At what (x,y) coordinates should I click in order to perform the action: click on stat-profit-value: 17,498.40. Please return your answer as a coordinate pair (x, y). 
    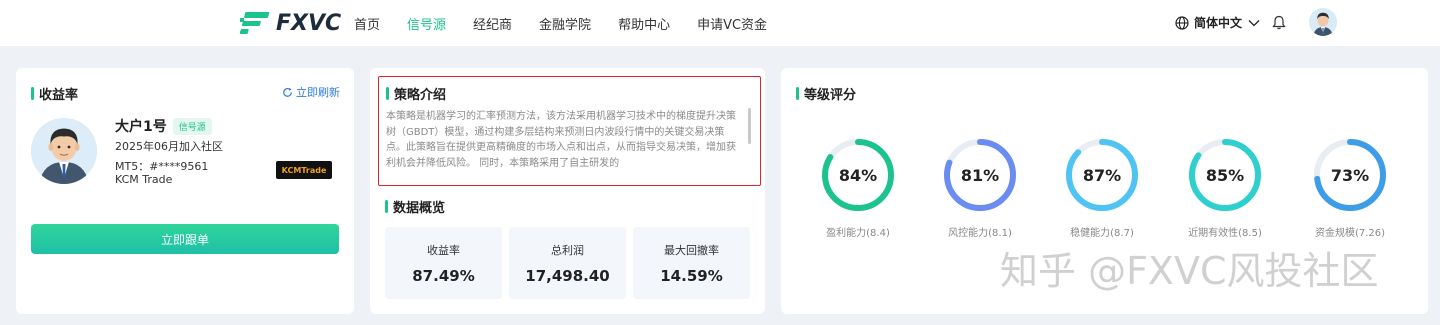
    Looking at the image, I should click on (567, 276).